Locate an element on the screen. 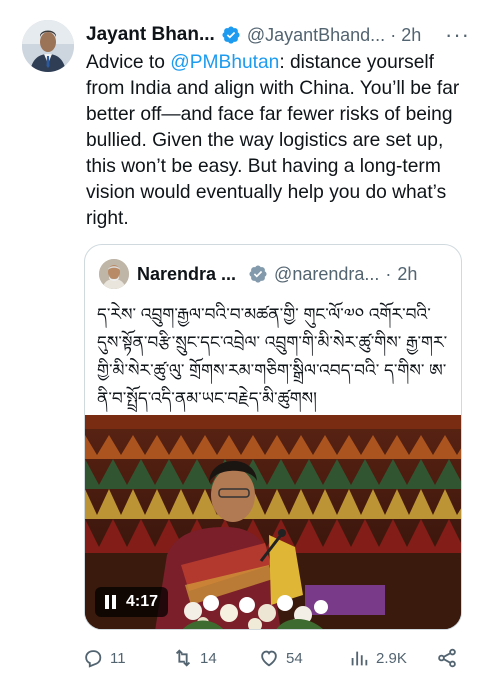 The width and height of the screenshot is (482, 680). like-count: 54 is located at coordinates (294, 658).